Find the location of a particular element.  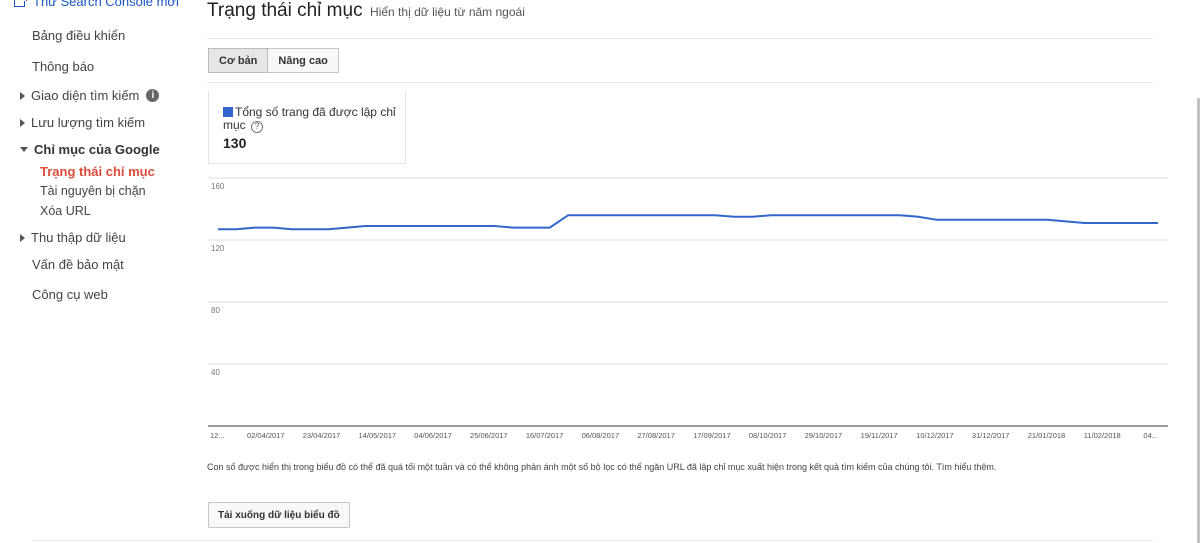

summary-legend-label: Tổng số trang đã được lập chỉ mục is located at coordinates (309, 118).